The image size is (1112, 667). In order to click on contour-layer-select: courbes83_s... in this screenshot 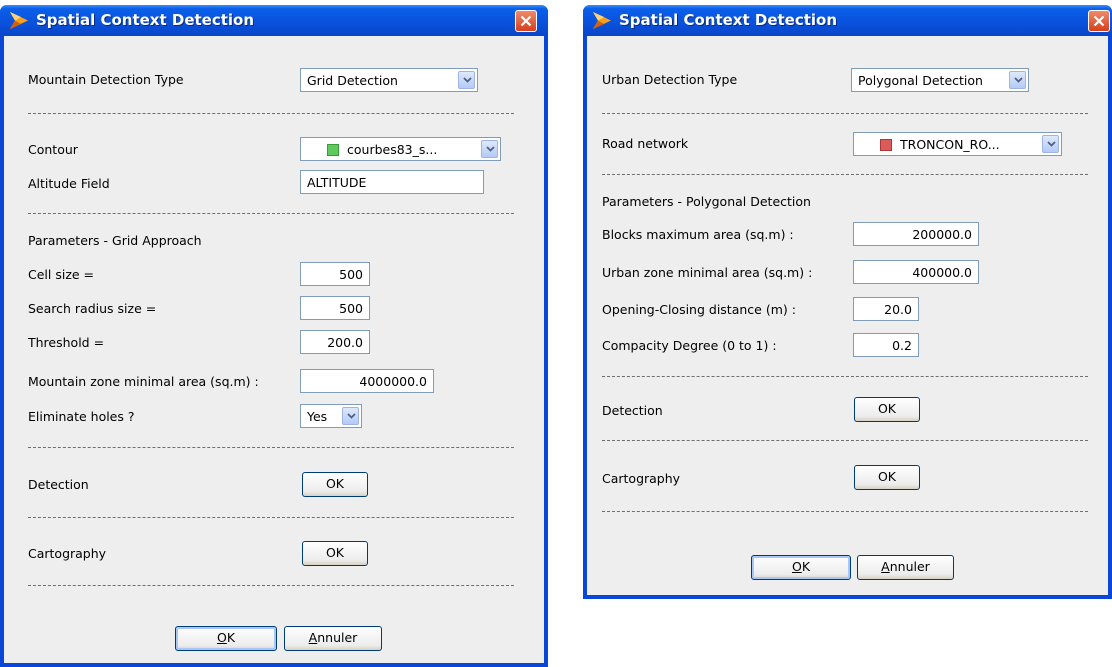, I will do `click(400, 149)`.